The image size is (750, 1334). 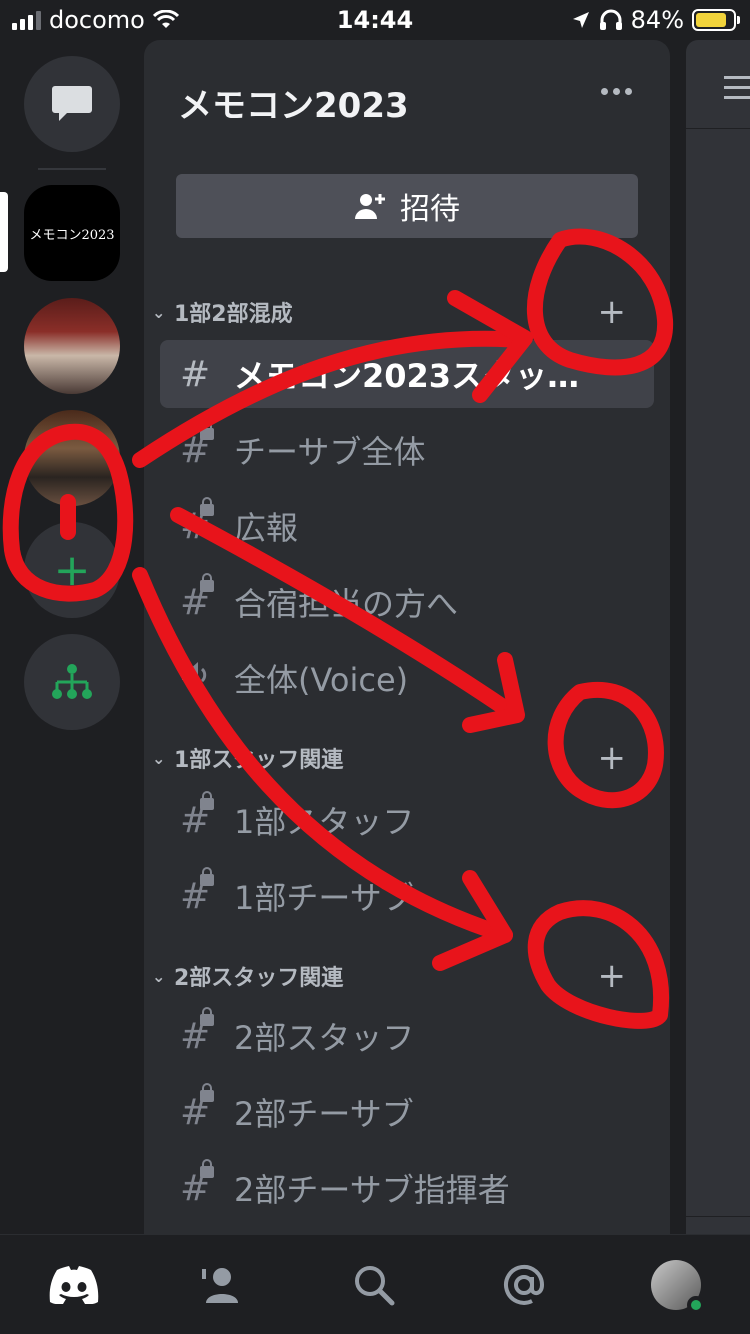 What do you see at coordinates (370, 206) in the screenshot?
I see `add-person-icon` at bounding box center [370, 206].